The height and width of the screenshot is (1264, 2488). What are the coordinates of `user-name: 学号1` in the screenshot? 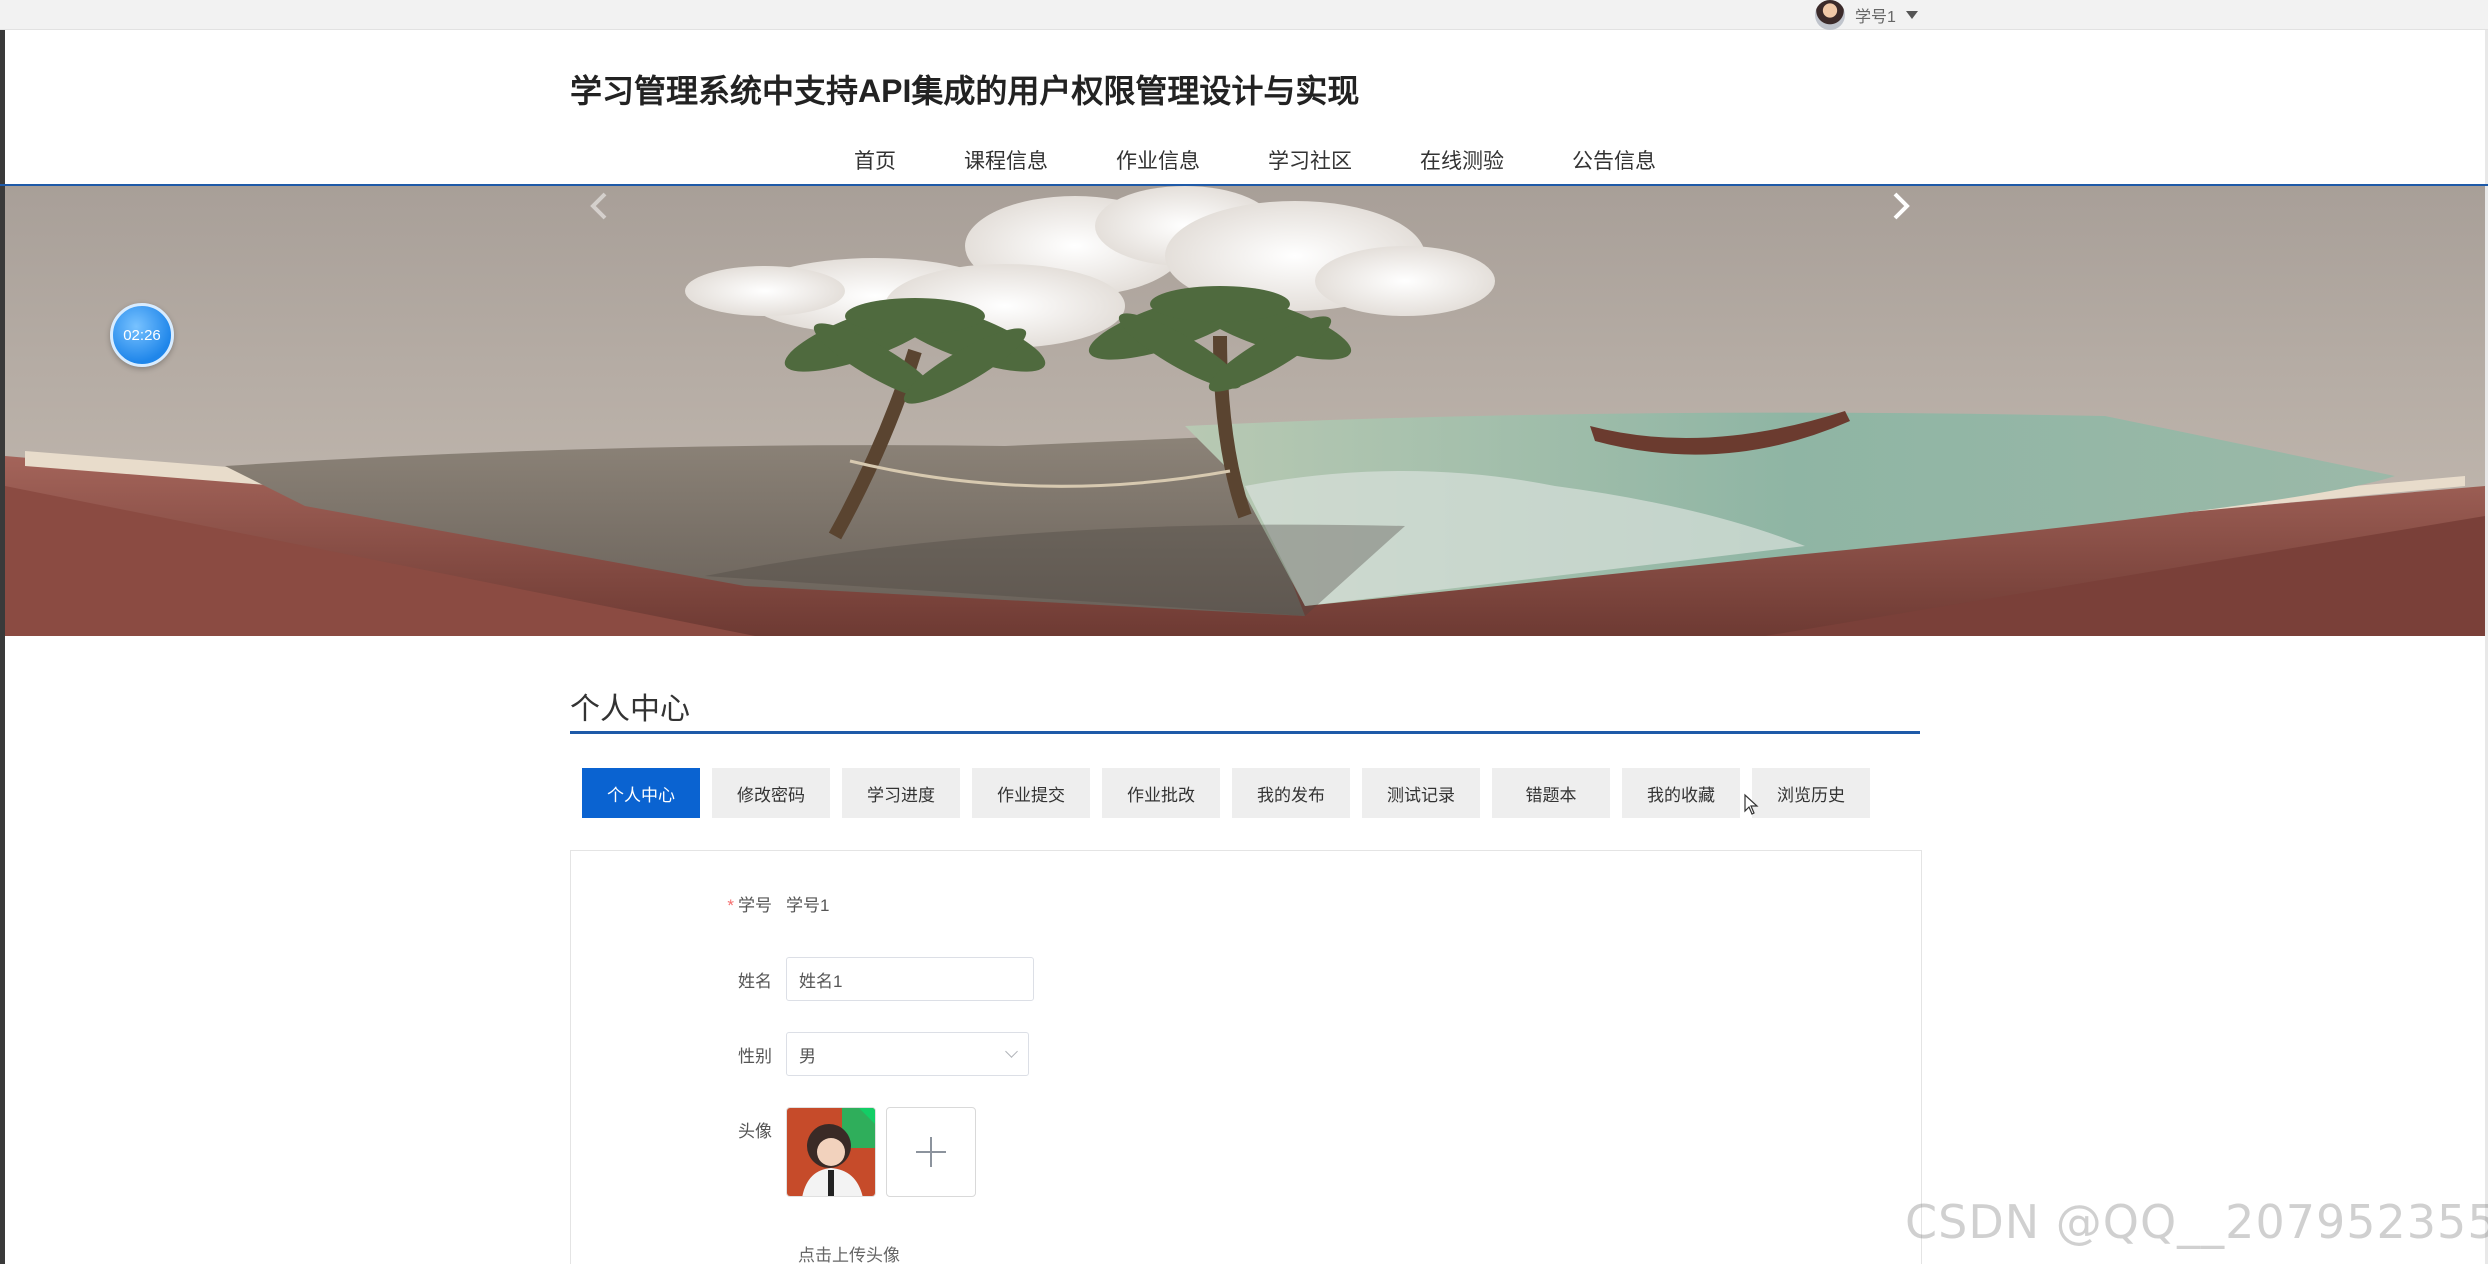 It's located at (1875, 17).